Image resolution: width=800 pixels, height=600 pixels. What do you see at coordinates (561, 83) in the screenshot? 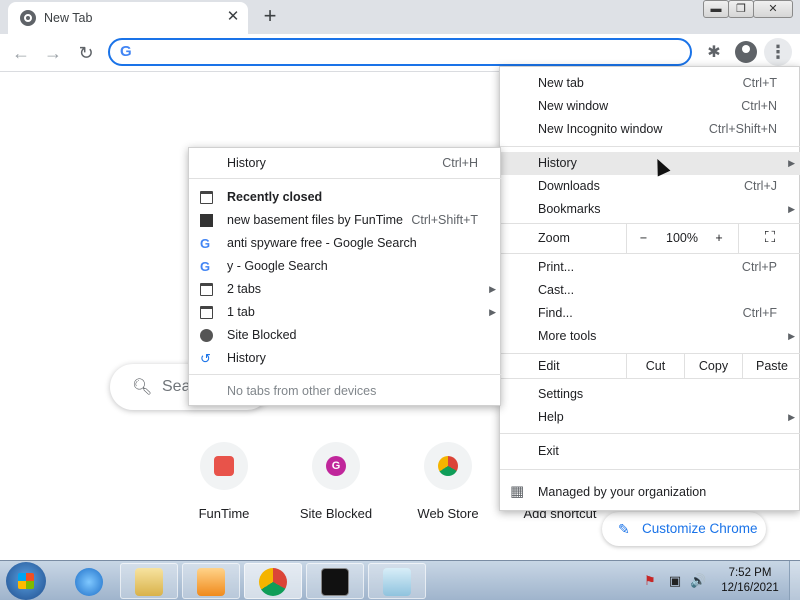
I see `menu-item-label: New tab` at bounding box center [561, 83].